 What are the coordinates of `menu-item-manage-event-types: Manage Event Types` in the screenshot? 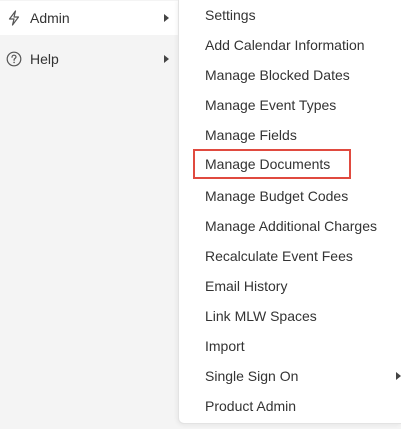 It's located at (290, 105).